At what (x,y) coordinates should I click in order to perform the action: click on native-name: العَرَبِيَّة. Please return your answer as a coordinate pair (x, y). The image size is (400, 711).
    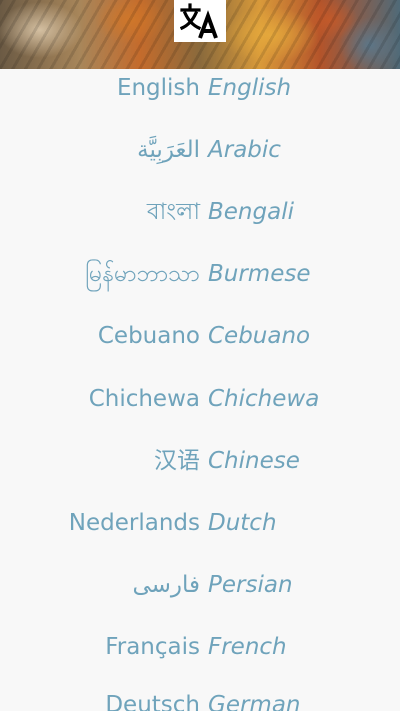
    Looking at the image, I should click on (168, 150).